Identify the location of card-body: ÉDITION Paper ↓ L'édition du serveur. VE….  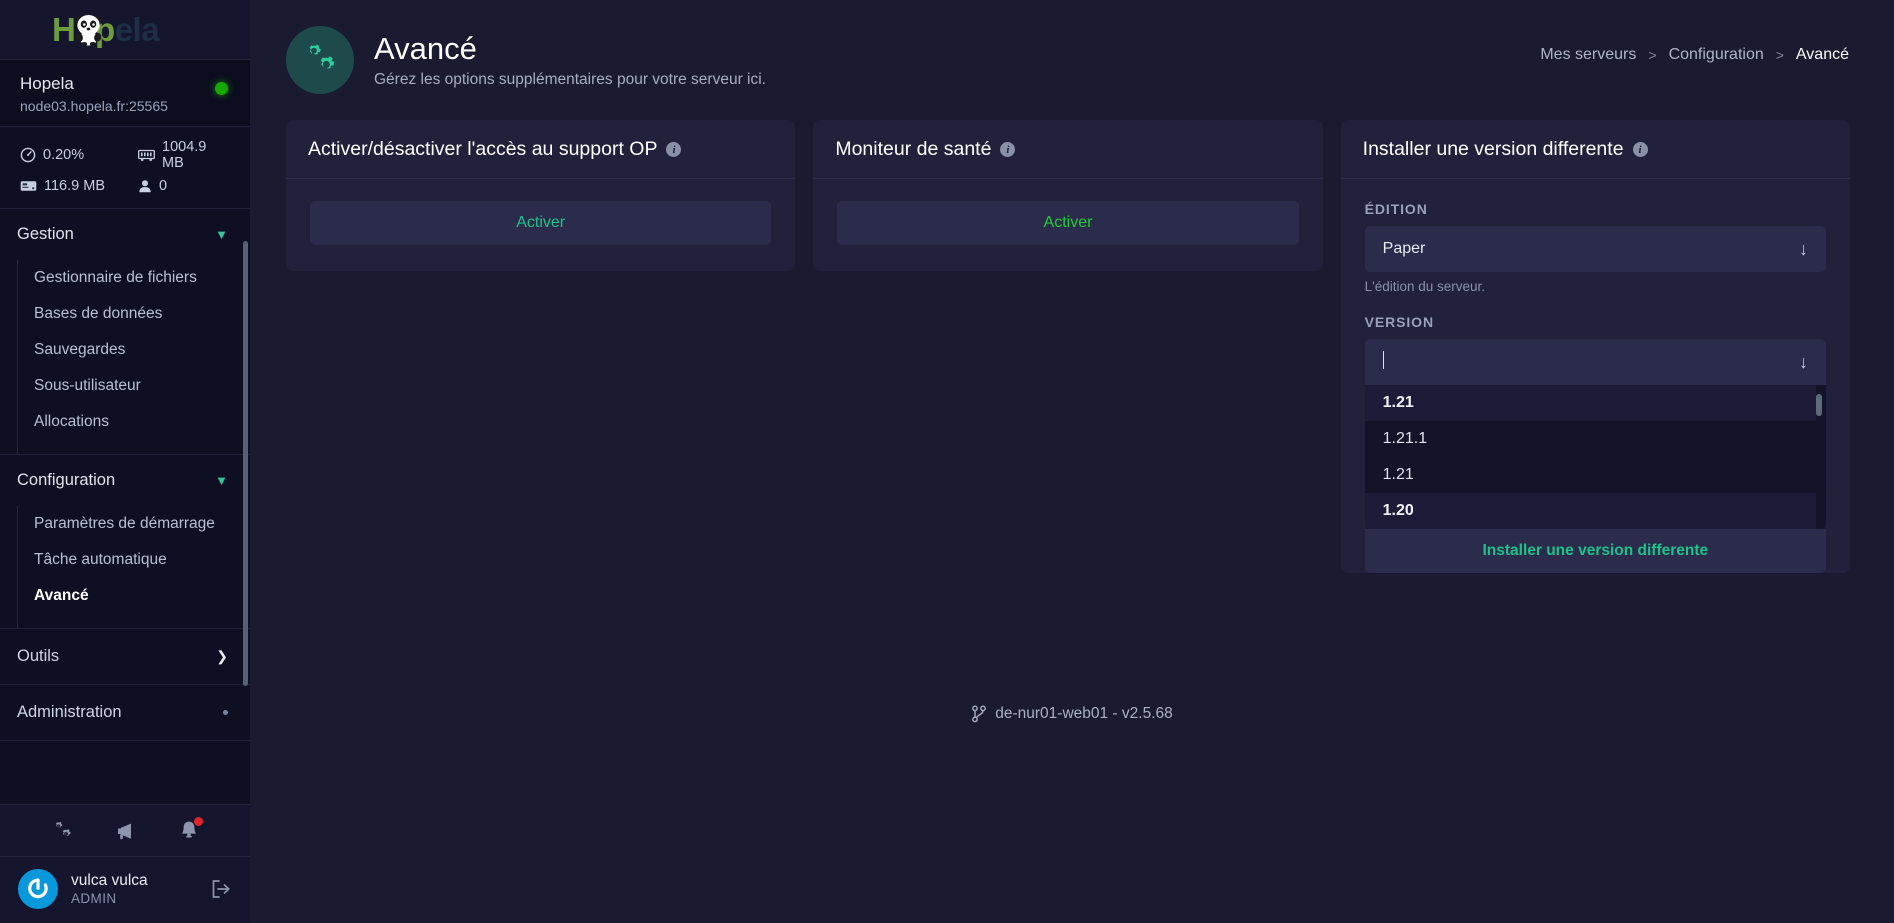
(1595, 376).